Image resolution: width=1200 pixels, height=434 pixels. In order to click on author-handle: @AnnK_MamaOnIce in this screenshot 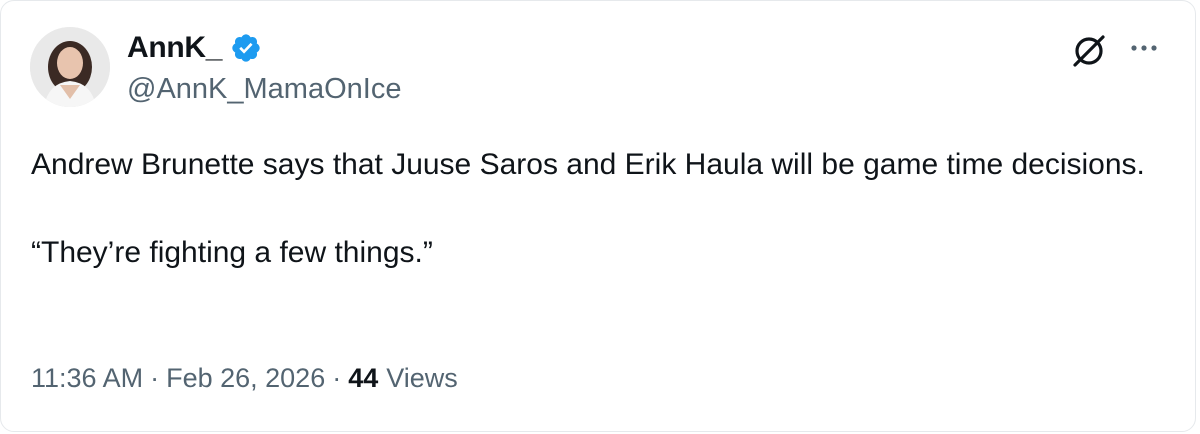, I will do `click(264, 89)`.